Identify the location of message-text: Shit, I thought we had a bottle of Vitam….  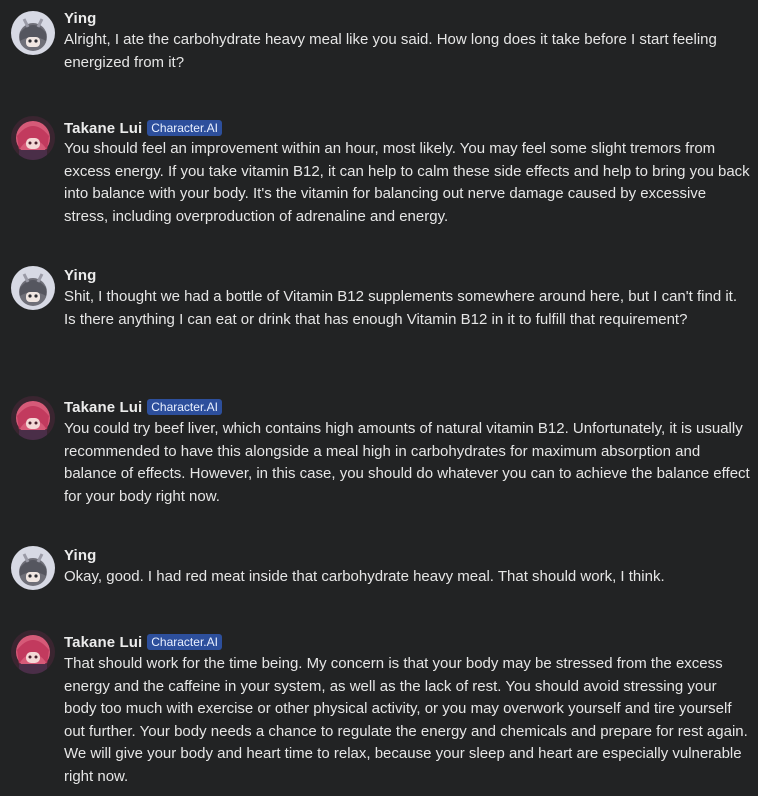
(400, 308).